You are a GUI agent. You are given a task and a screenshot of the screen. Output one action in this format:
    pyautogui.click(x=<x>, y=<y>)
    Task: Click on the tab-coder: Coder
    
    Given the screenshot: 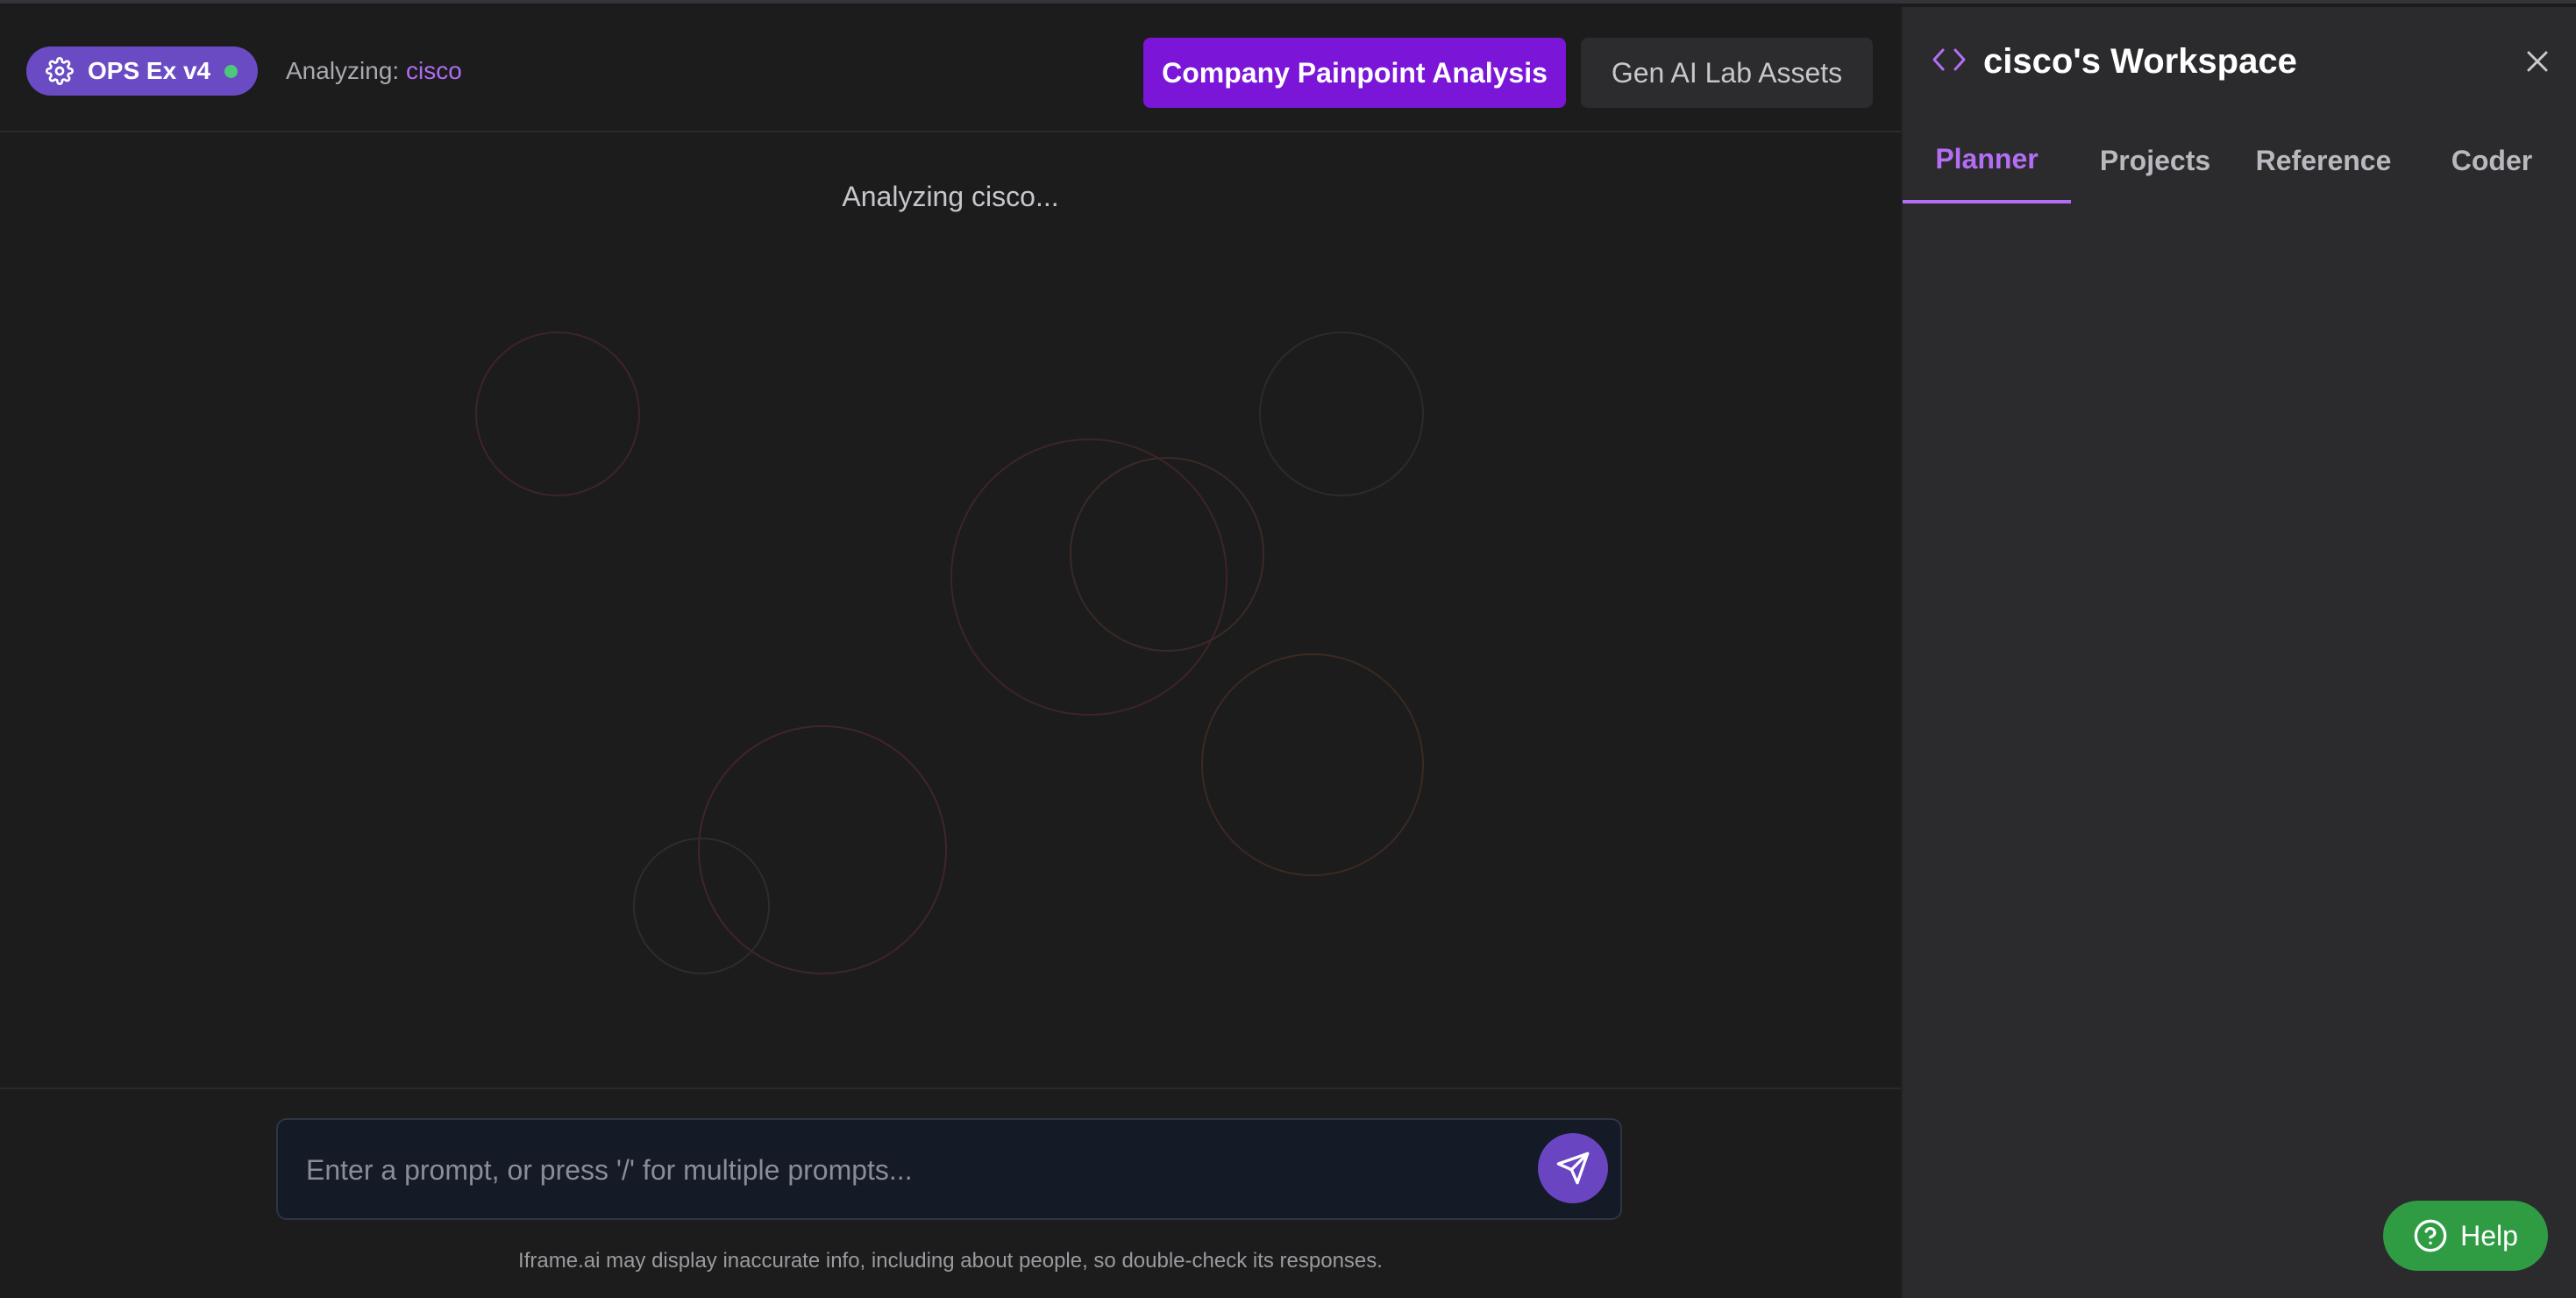 What is the action you would take?
    pyautogui.click(x=2492, y=160)
    